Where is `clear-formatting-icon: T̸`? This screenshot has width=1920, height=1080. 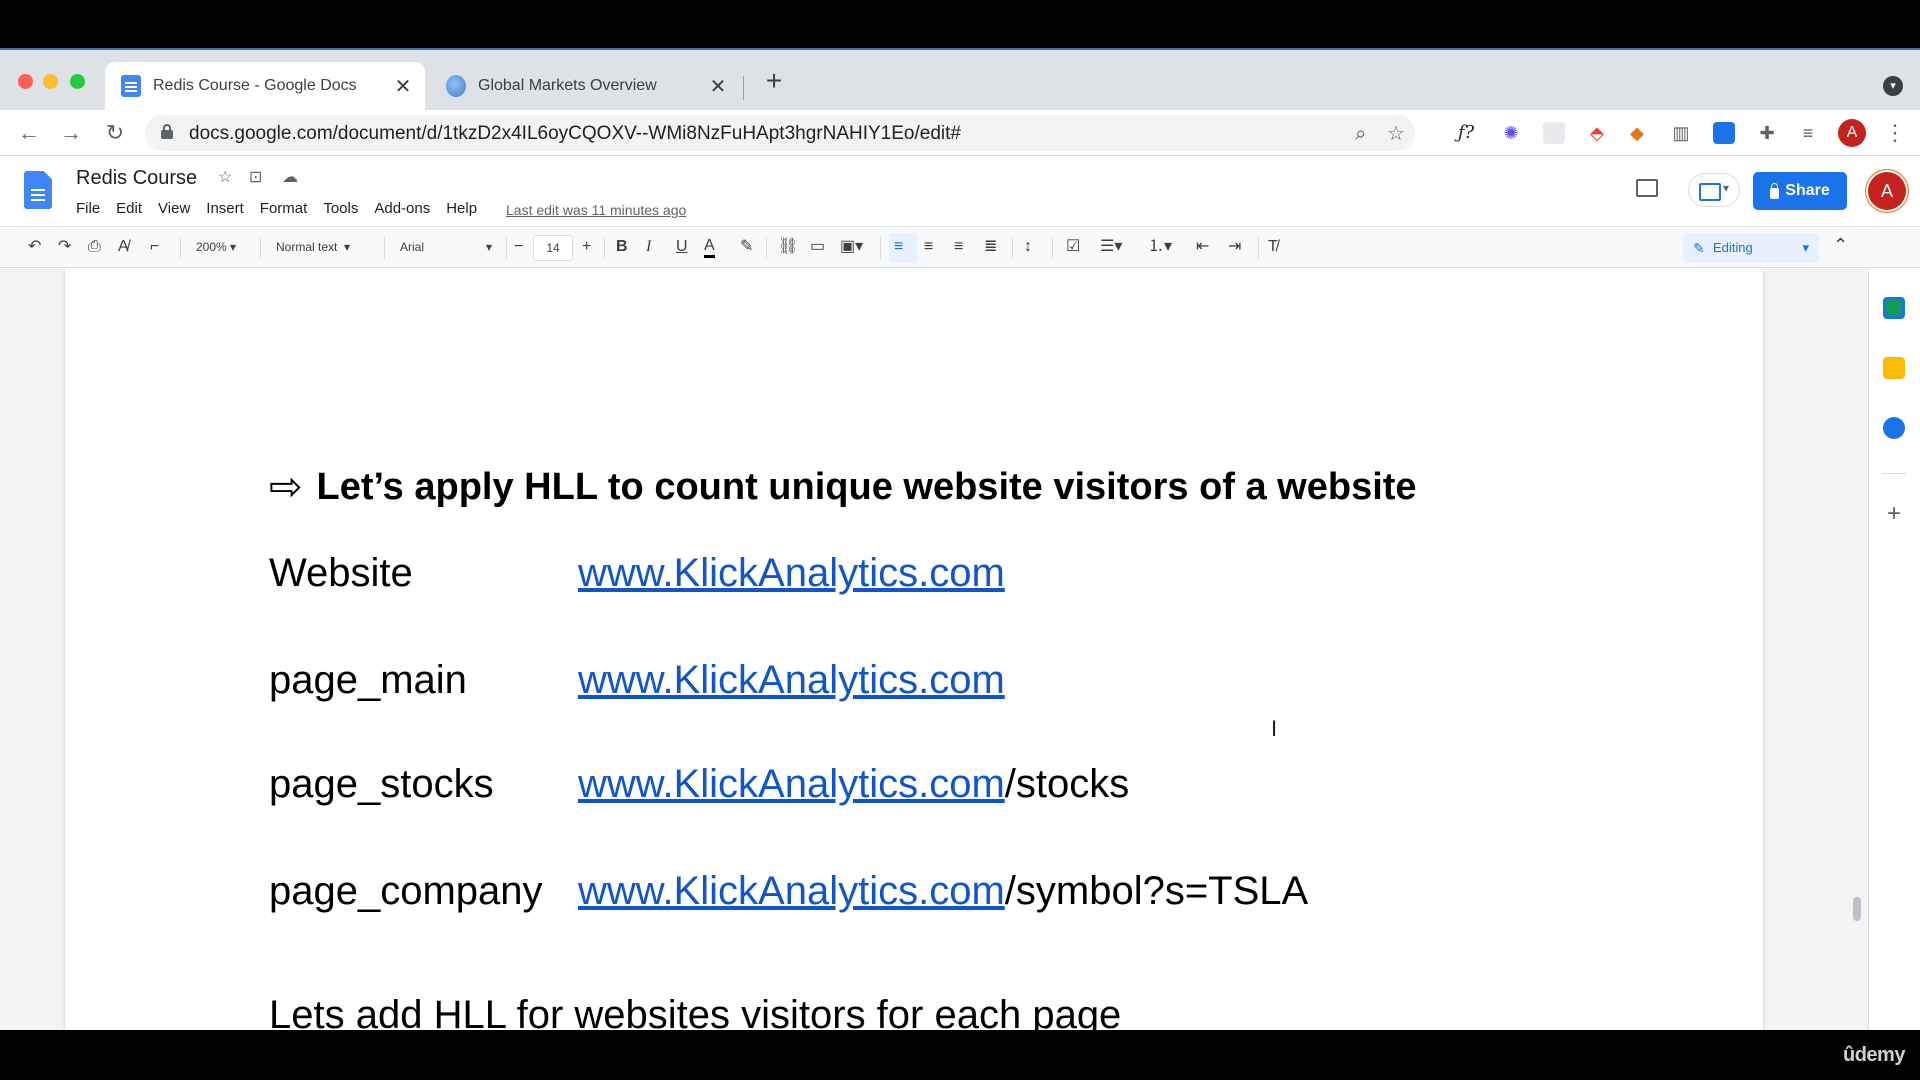
clear-formatting-icon: T̸ is located at coordinates (1273, 247).